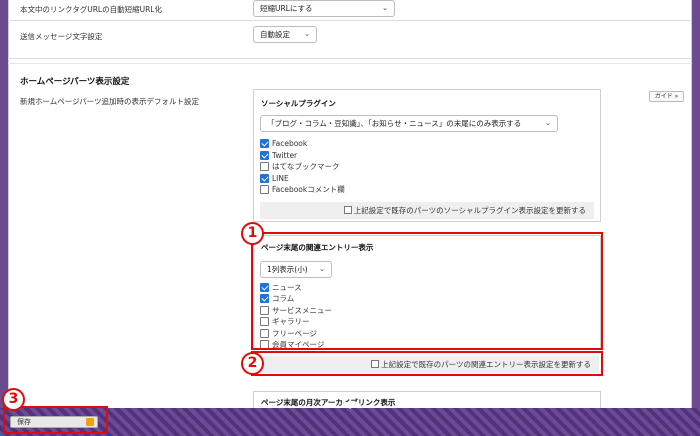 The width and height of the screenshot is (700, 436). What do you see at coordinates (275, 34) in the screenshot?
I see `message-charset-select-value: 自動設定` at bounding box center [275, 34].